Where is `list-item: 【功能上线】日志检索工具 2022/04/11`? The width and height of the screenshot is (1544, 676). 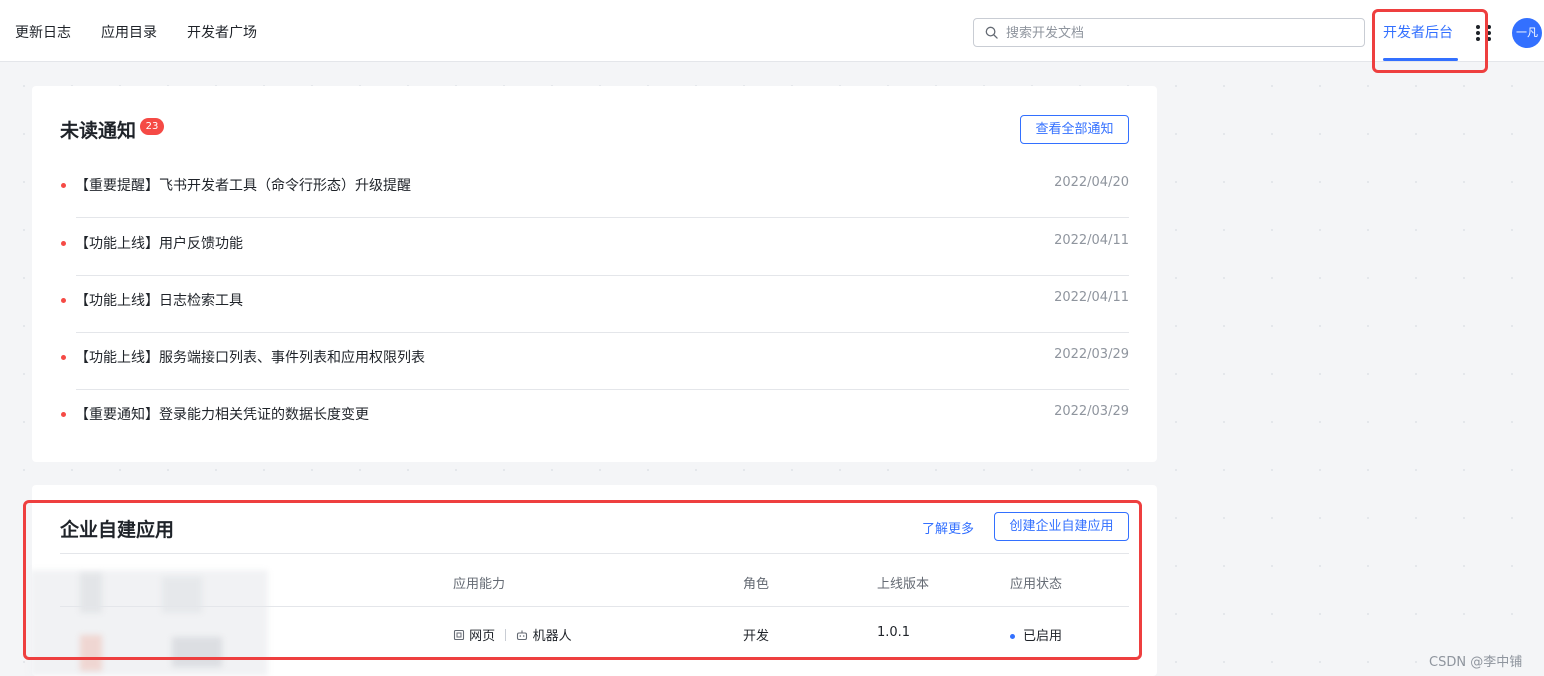
list-item: 【功能上线】日志检索工具 2022/04/11 is located at coordinates (594, 304).